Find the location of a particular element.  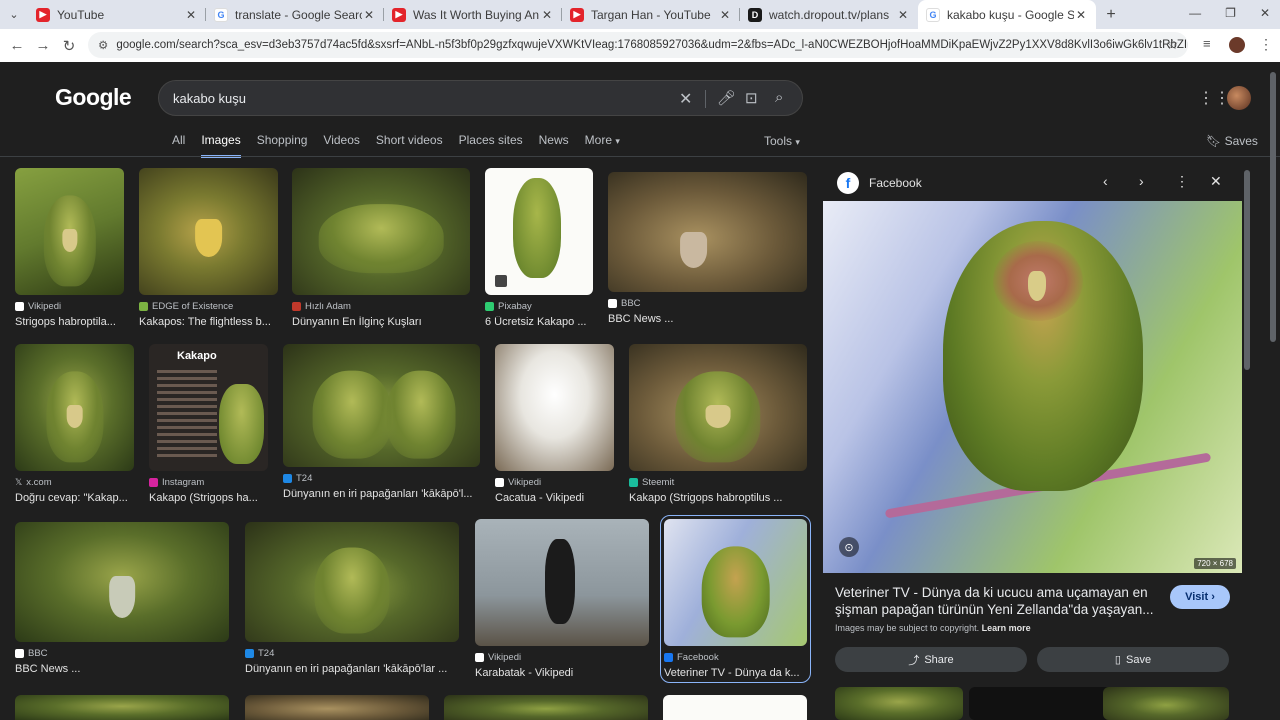

tab-shopping: Shopping is located at coordinates (282, 145).